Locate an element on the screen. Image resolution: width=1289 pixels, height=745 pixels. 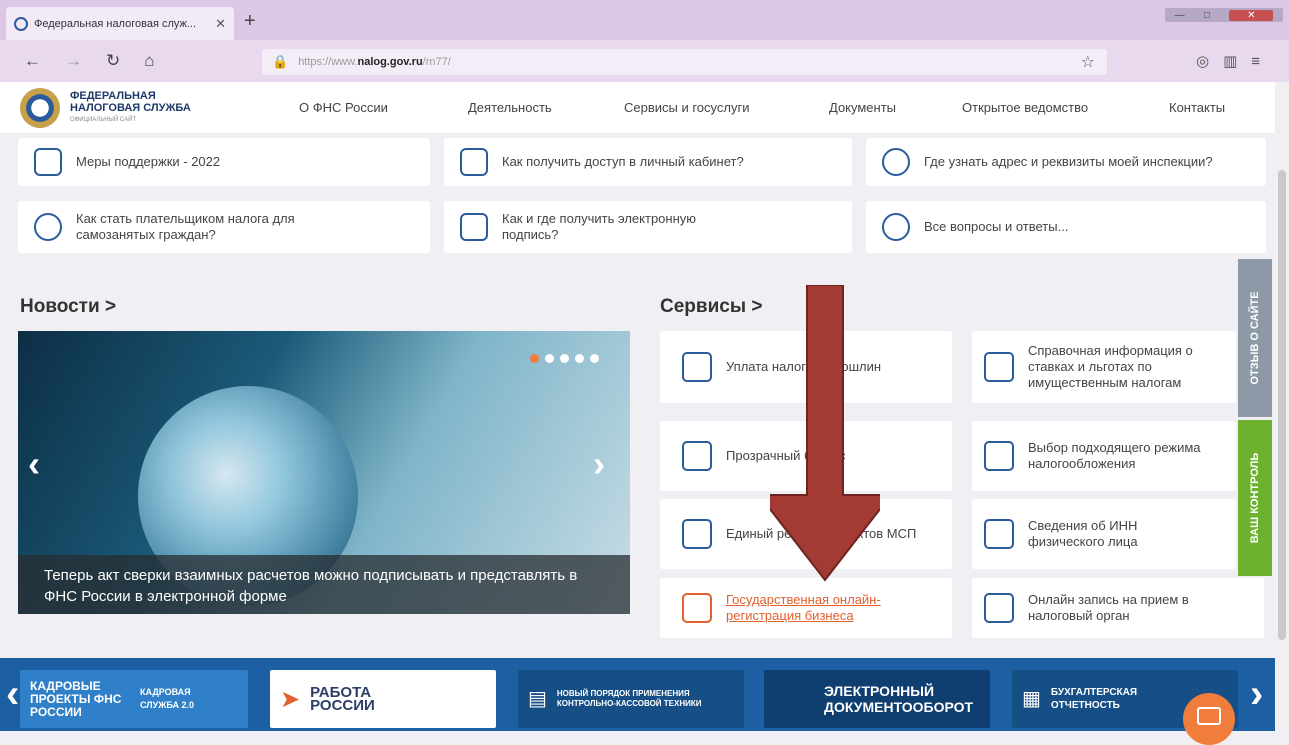
service-label: Онлайн запись на прием в налоговый орган is located at coordinates (1108, 607).